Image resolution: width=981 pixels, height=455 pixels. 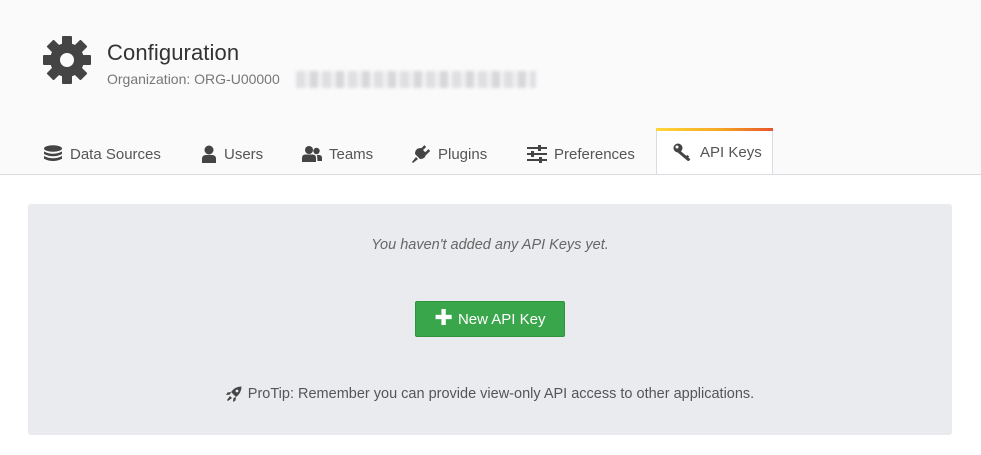 I want to click on organization-label: Organization: ORG-U00000, so click(x=193, y=79).